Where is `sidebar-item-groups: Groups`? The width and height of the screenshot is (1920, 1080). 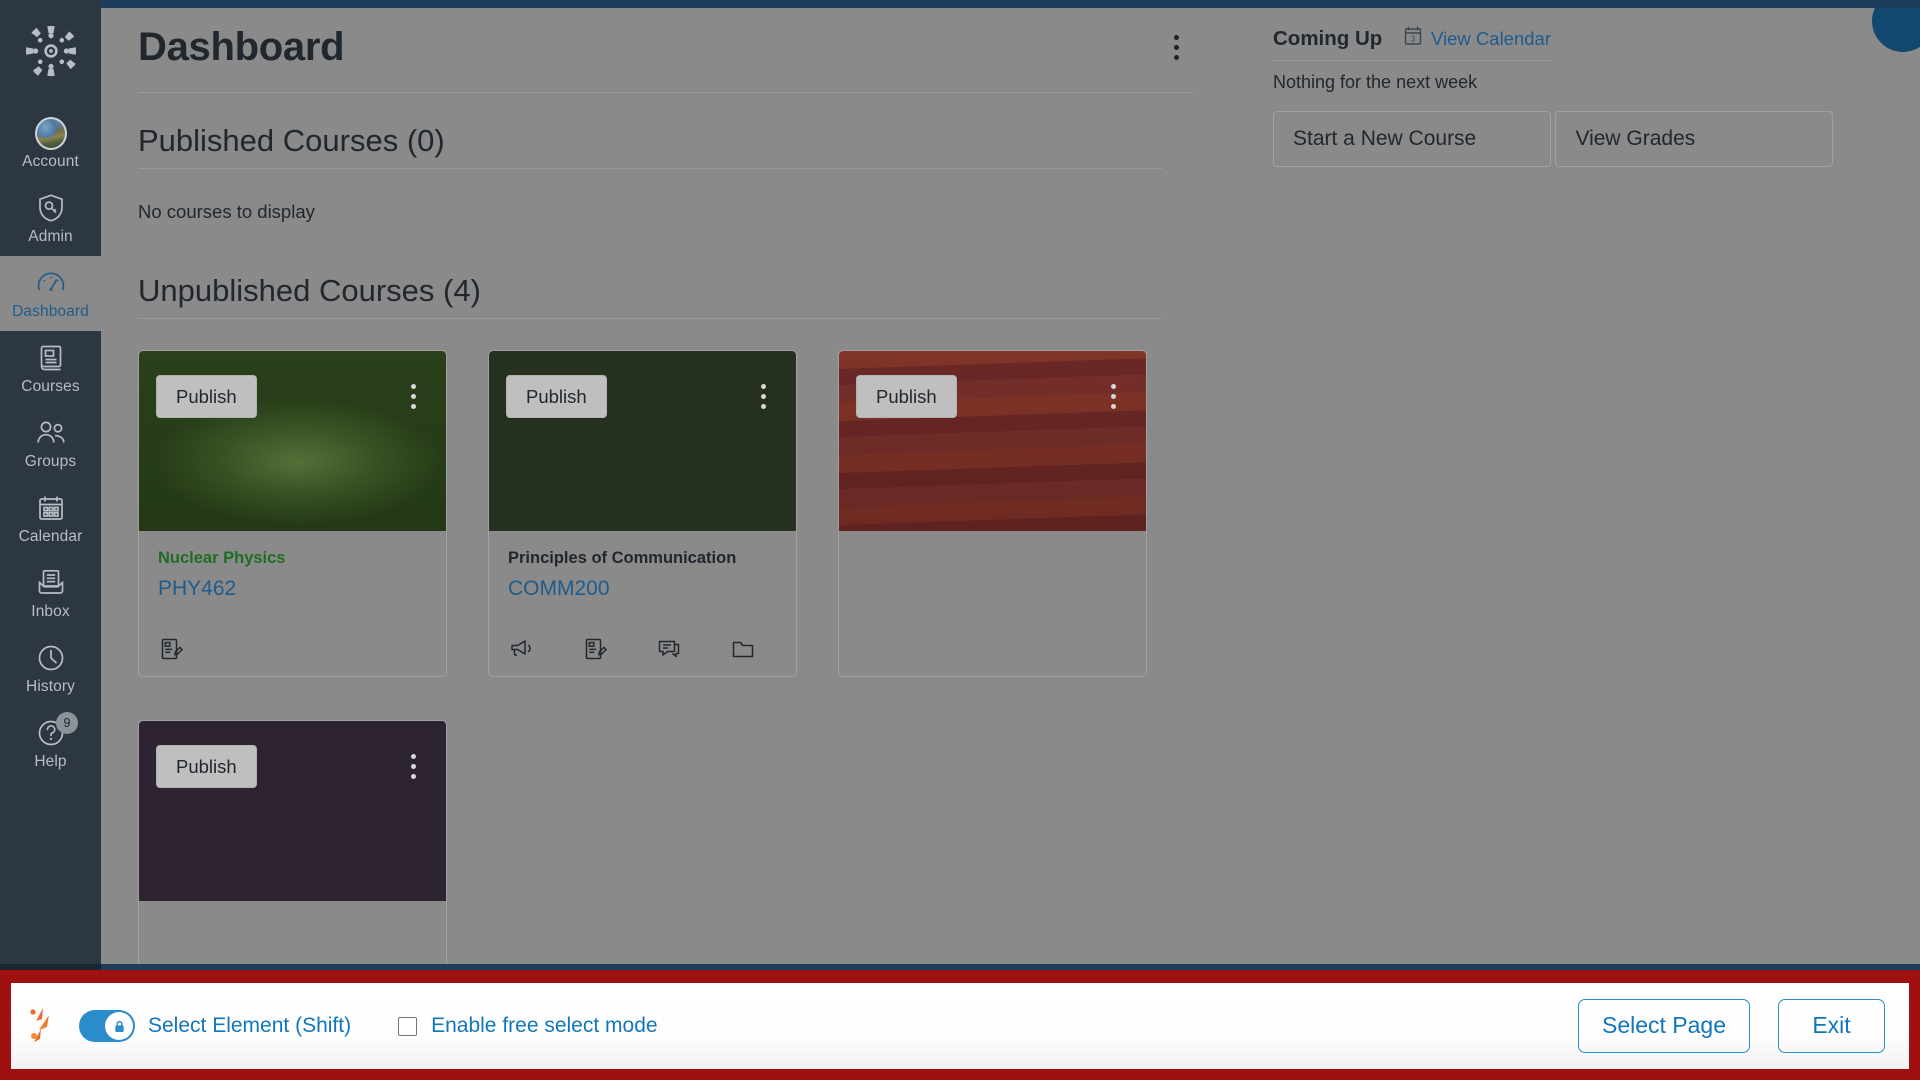
sidebar-item-groups: Groups is located at coordinates (50, 443).